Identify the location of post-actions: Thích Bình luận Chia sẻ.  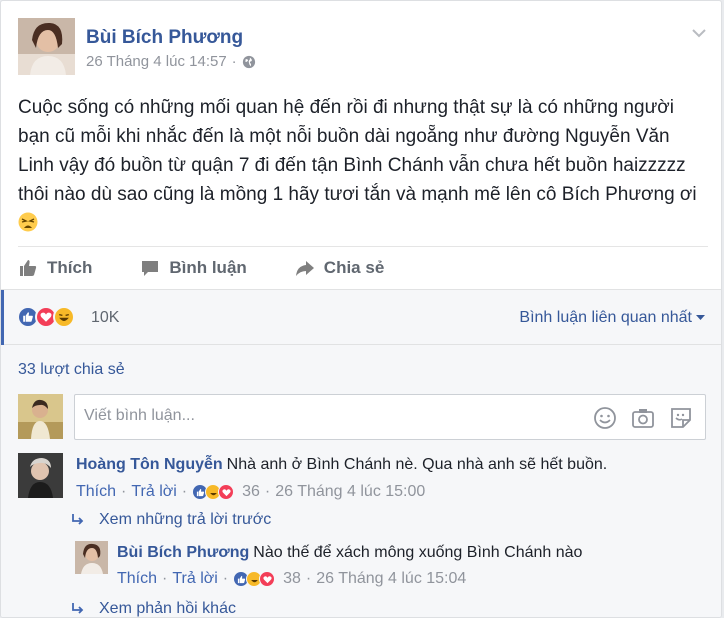
(363, 267).